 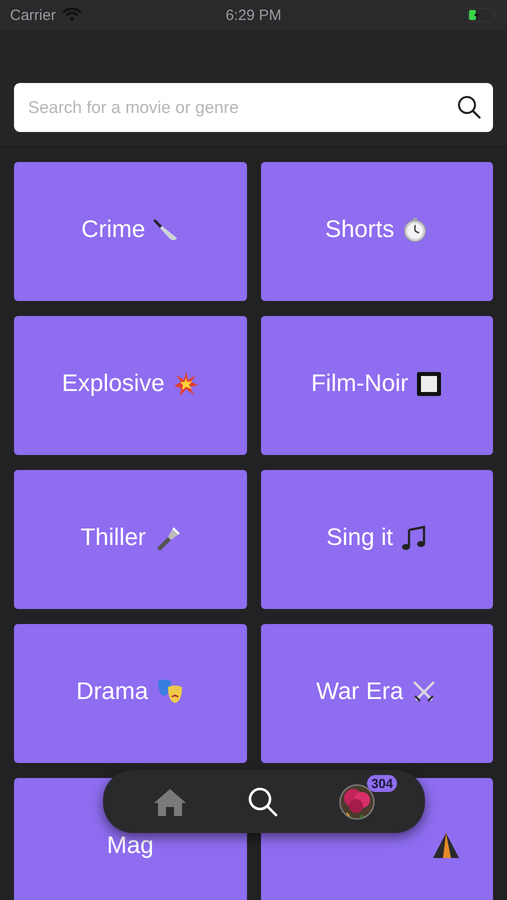 I want to click on genre-label: War Era, so click(x=360, y=692).